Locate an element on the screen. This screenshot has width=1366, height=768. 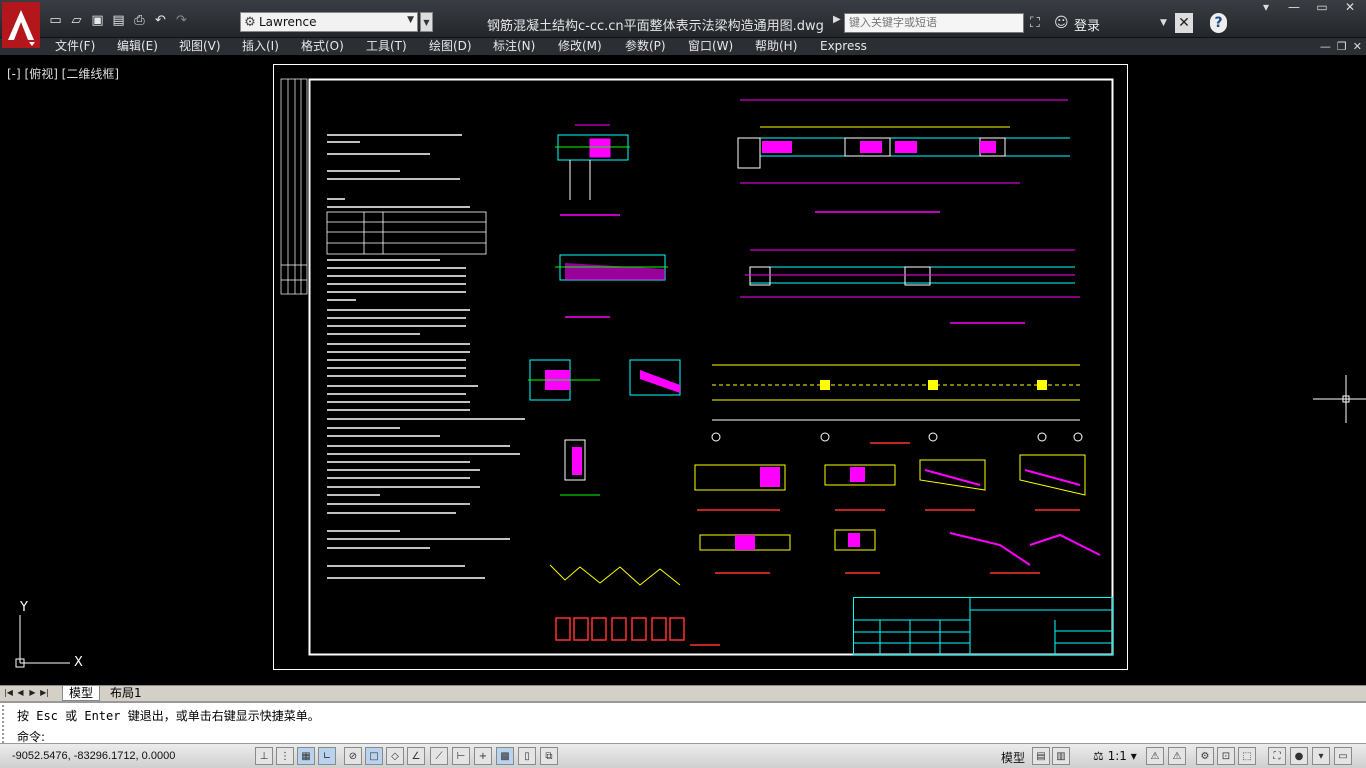
undo-icon: ↶ is located at coordinates (160, 20).